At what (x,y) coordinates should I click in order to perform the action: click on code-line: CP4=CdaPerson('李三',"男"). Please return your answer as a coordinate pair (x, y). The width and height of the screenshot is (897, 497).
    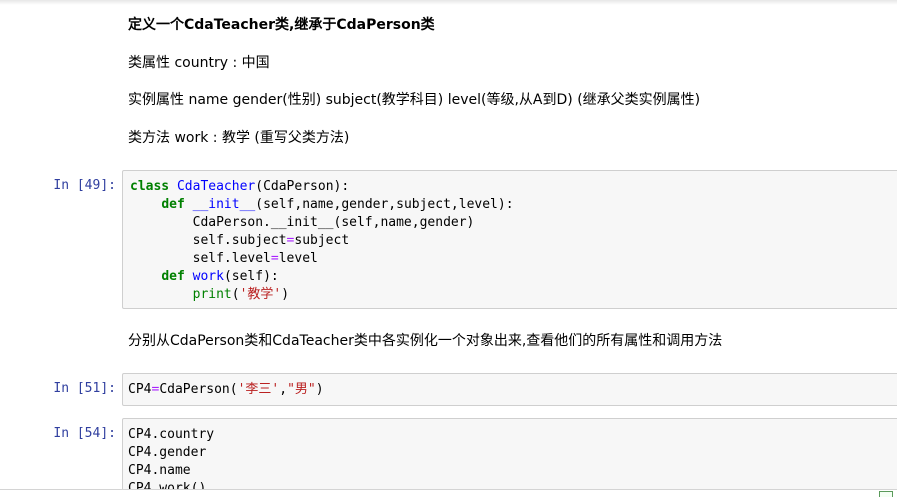
    Looking at the image, I should click on (512, 390).